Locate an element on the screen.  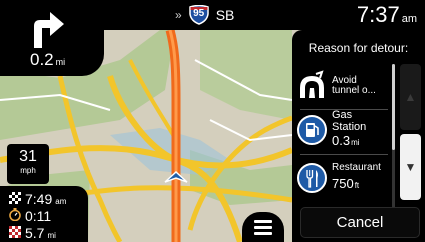
road-direction: SB is located at coordinates (225, 15).